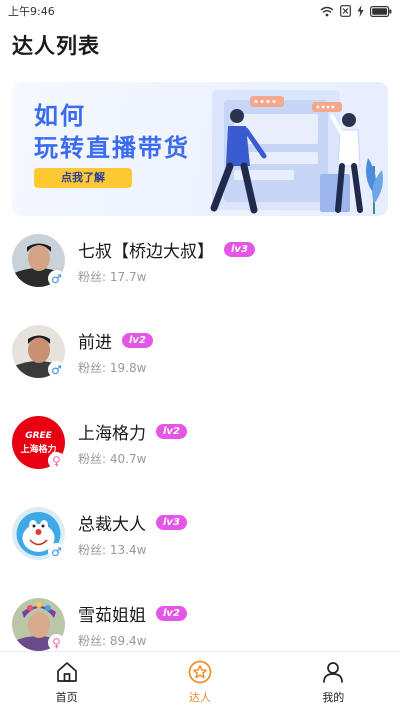 The height and width of the screenshot is (711, 400). What do you see at coordinates (112, 641) in the screenshot?
I see `fan-count: 粉丝: 89.4w` at bounding box center [112, 641].